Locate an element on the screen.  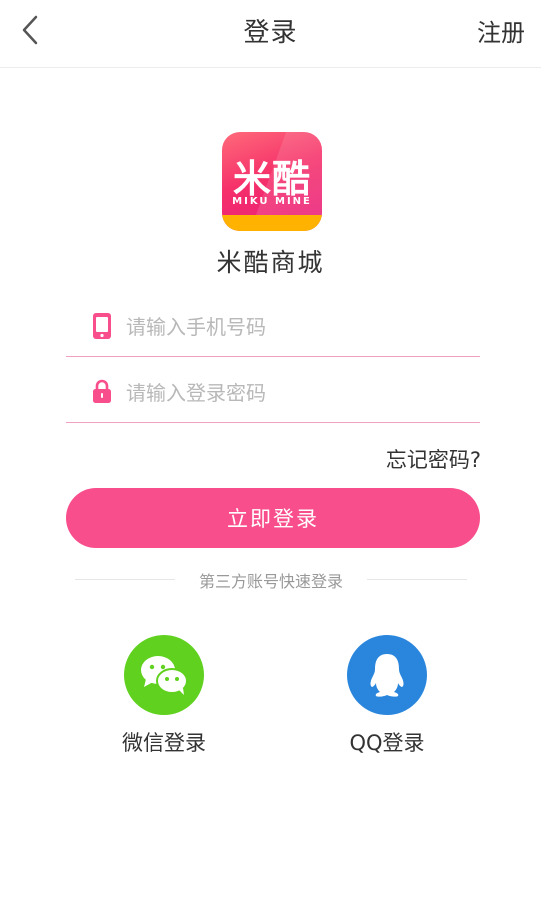
third-party-divider: 第三方账号快速登录 is located at coordinates (271, 579).